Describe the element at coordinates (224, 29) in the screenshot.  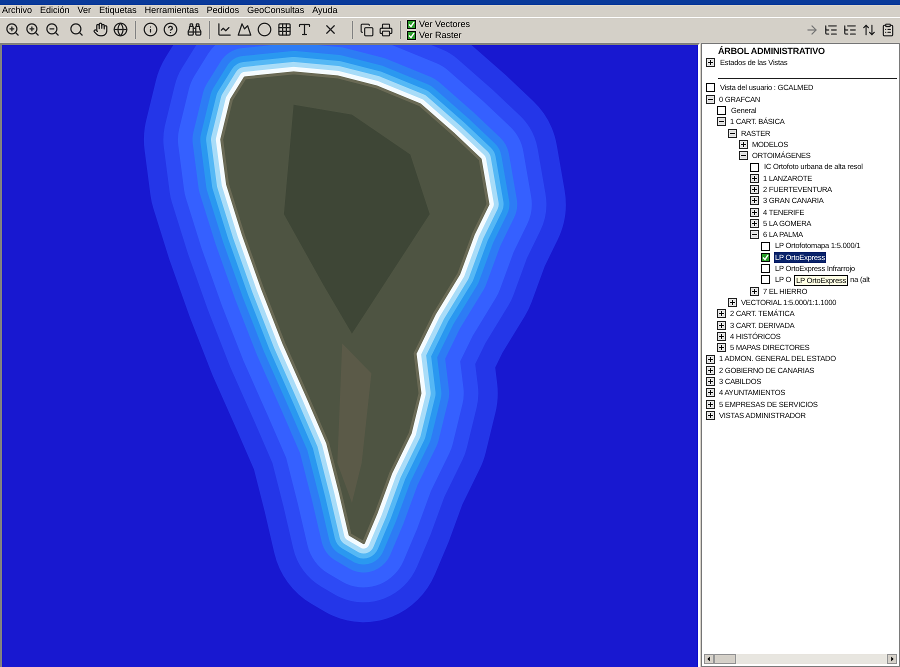
I see `line-profile-icon` at that location.